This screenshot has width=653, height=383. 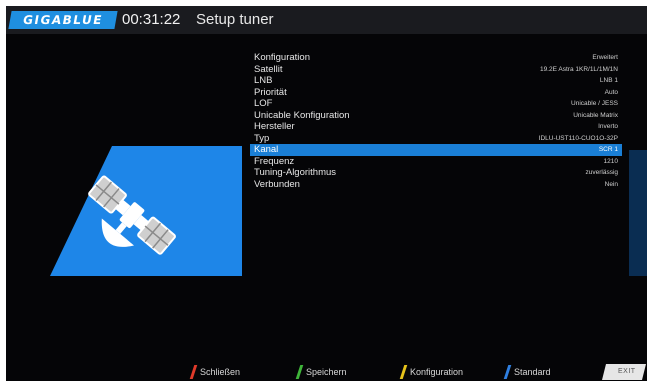 What do you see at coordinates (63, 20) in the screenshot?
I see `brand-logo: GIGABLUE` at bounding box center [63, 20].